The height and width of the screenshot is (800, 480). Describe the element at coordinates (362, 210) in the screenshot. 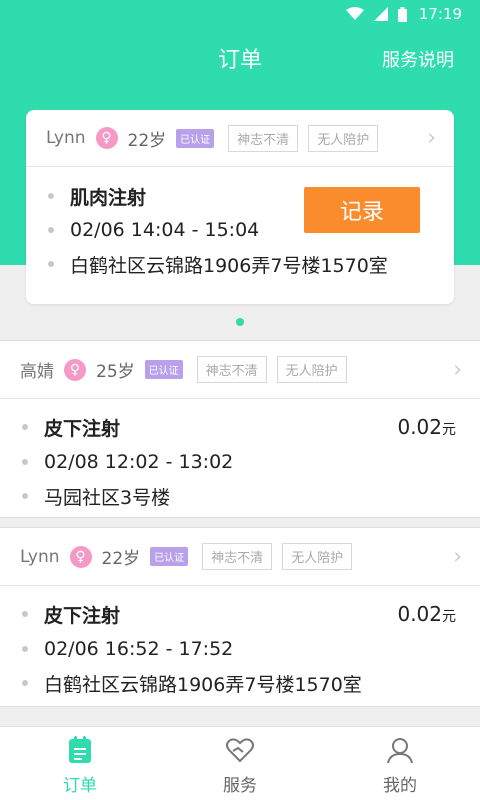

I see `record-button: 记录` at that location.